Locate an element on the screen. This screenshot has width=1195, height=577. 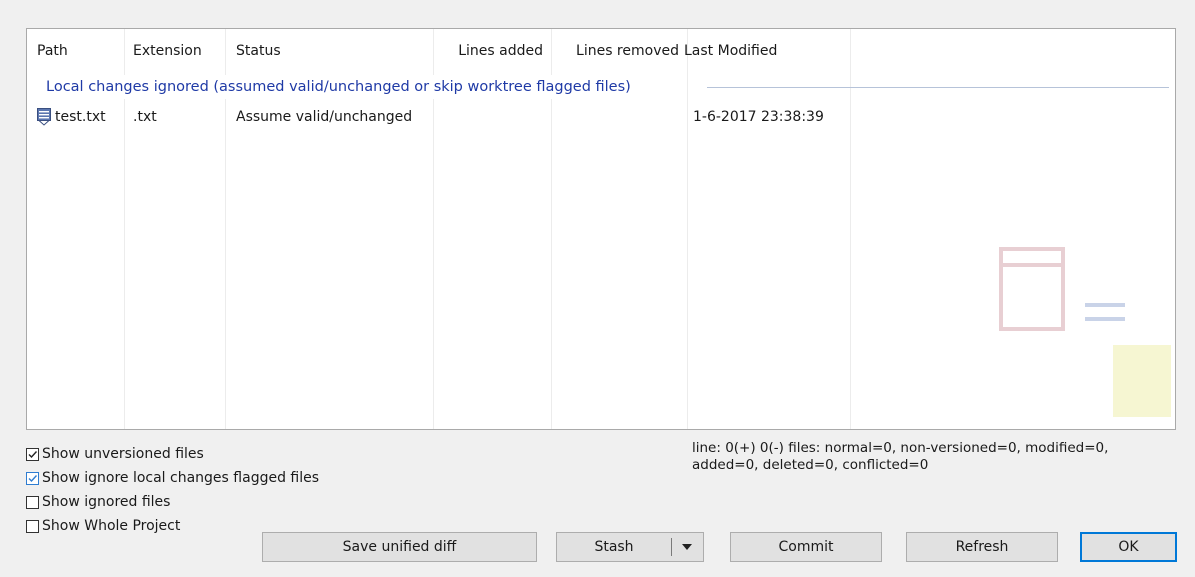
refresh-button: Refresh is located at coordinates (982, 547).